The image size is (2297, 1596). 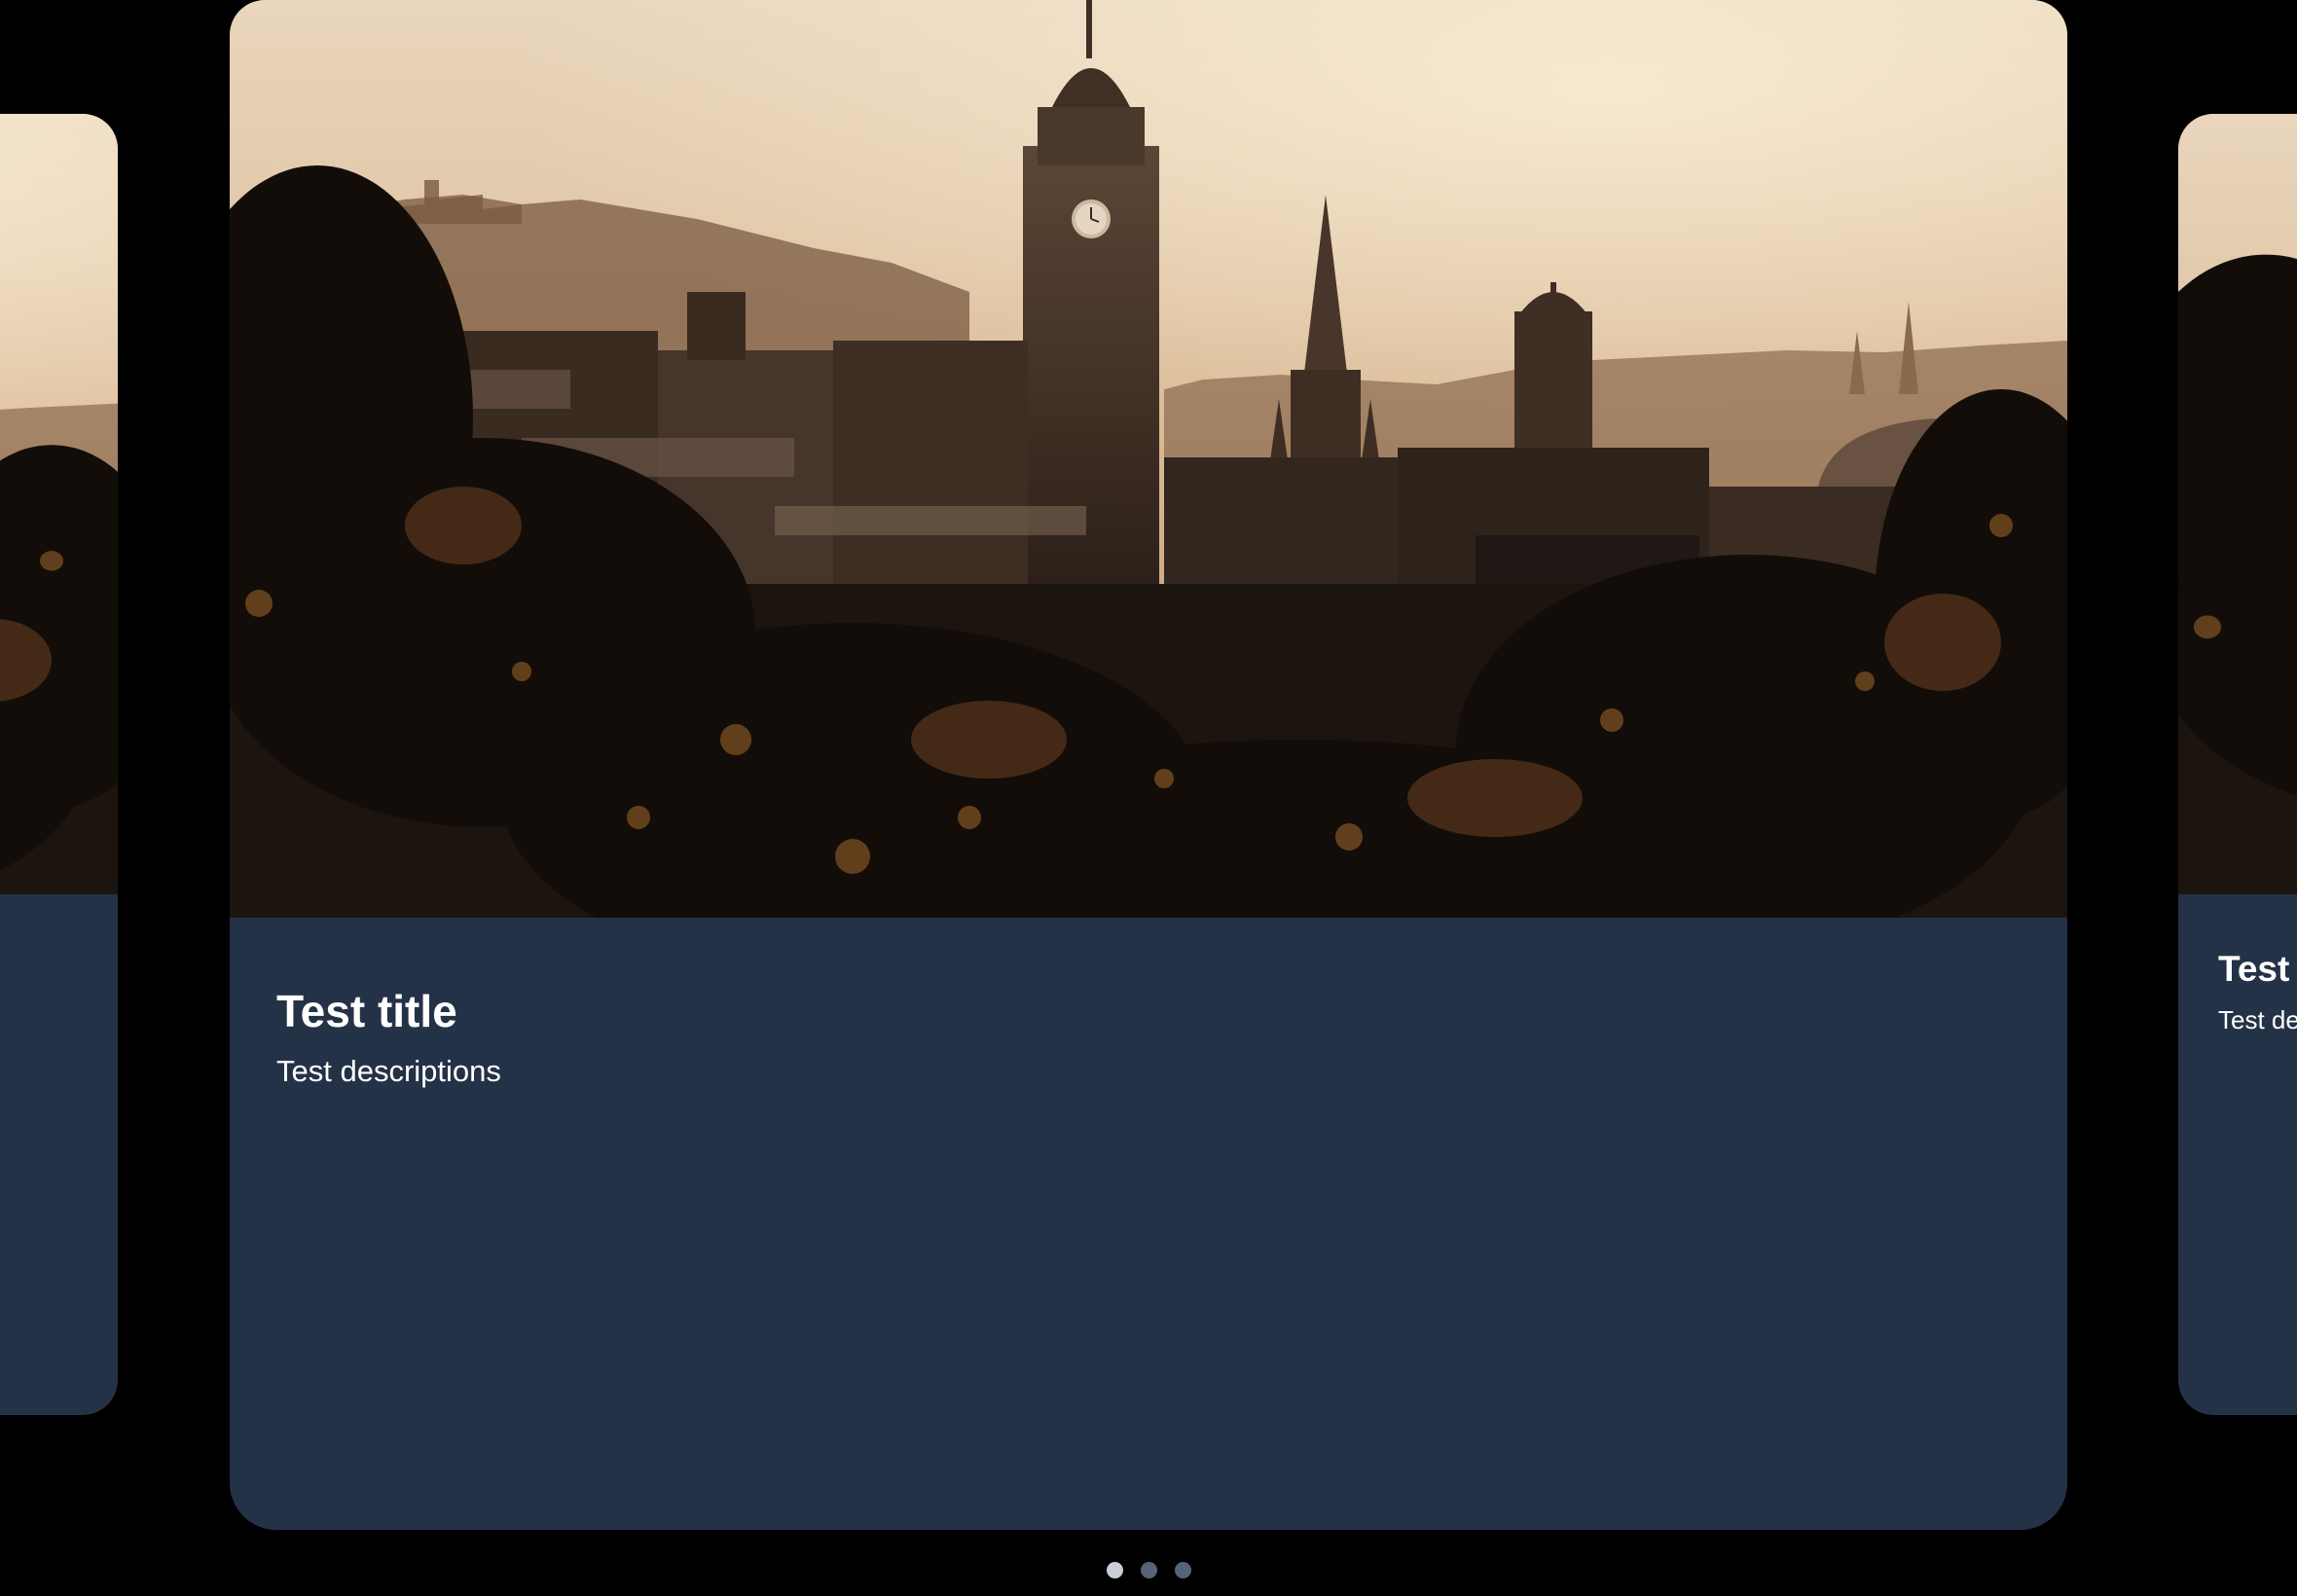 I want to click on card-title: Test title, so click(x=366, y=1011).